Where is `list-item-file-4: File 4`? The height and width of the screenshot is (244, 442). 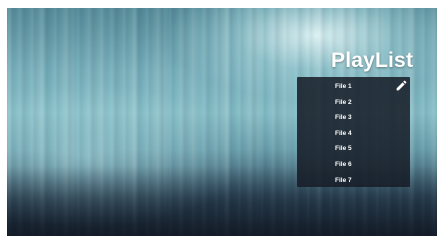 list-item-file-4: File 4 is located at coordinates (353, 134).